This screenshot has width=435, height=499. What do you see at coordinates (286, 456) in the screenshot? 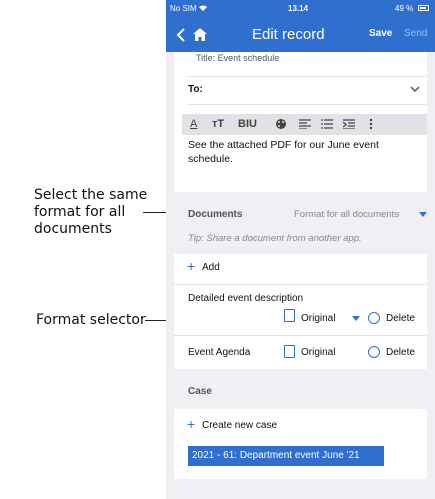
I see `selected-case: 2021 - 61: Department event June '21` at bounding box center [286, 456].